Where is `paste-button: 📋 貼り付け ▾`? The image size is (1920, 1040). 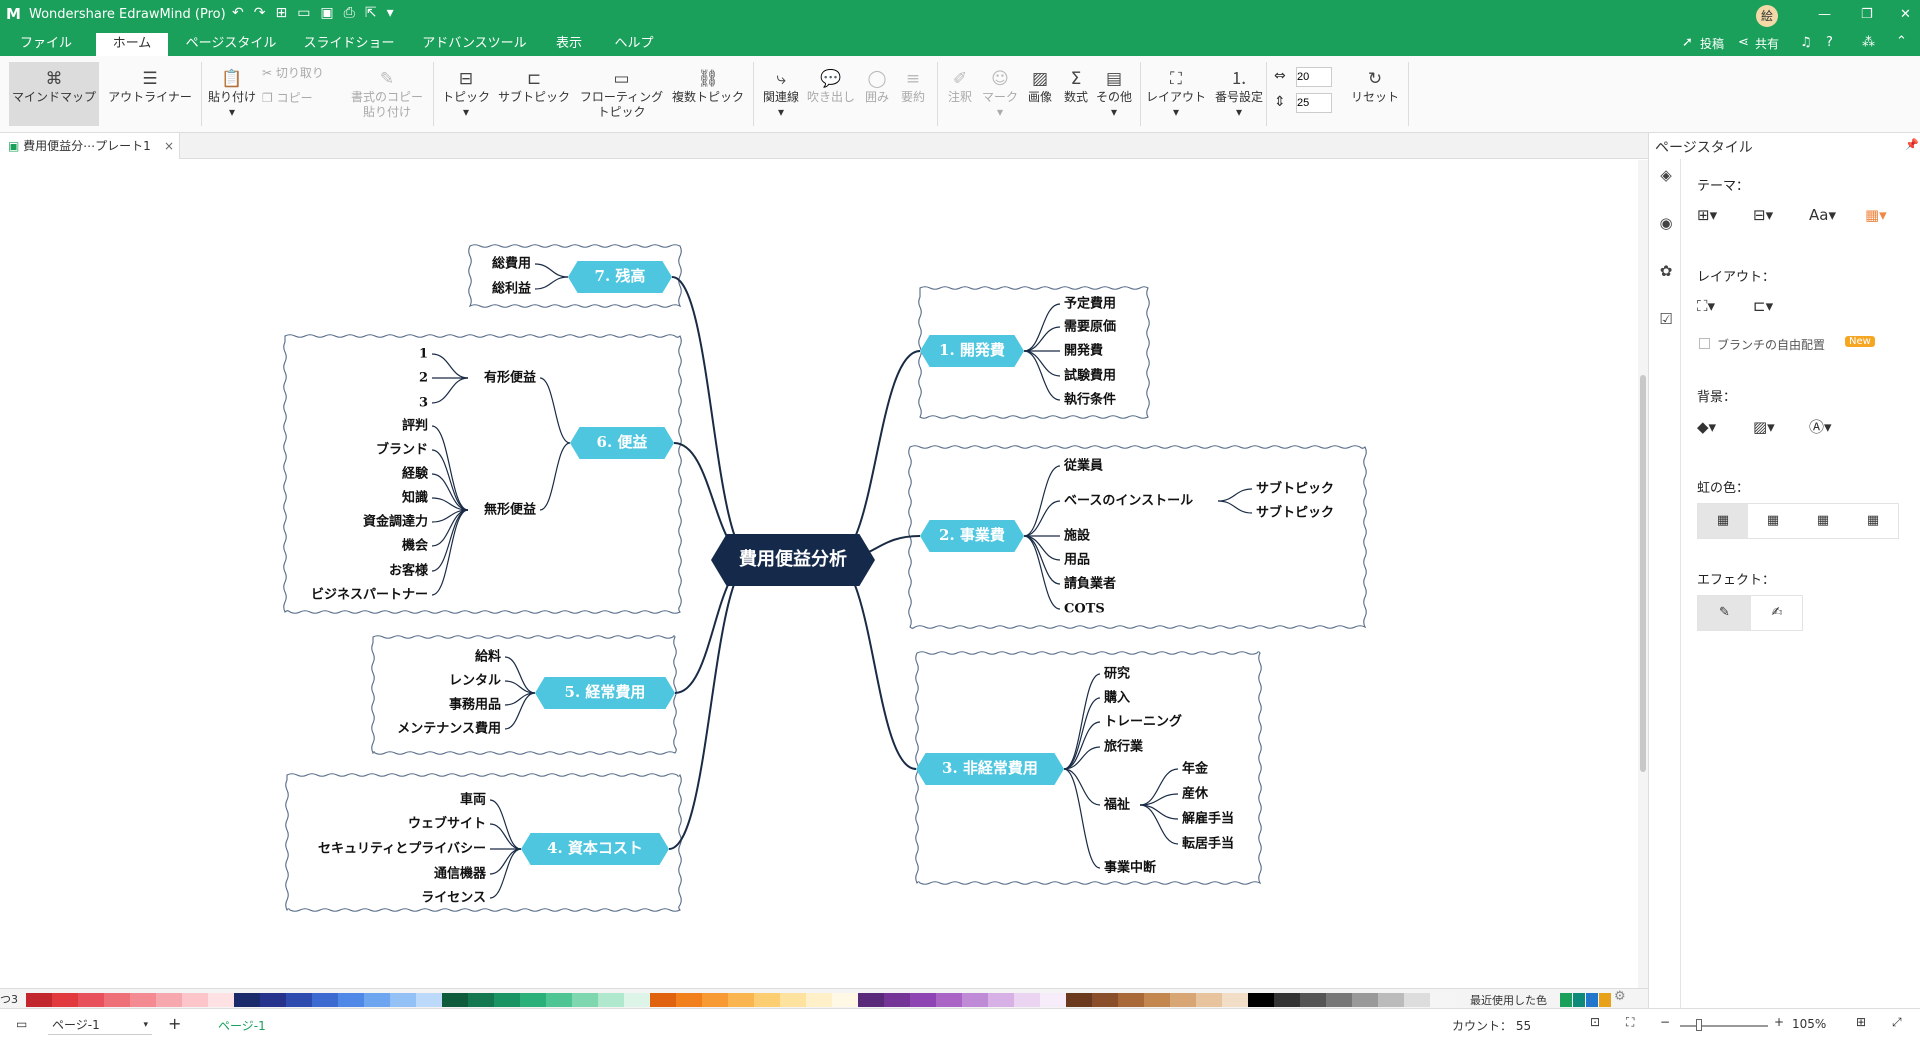
paste-button: 📋 貼り付け ▾ is located at coordinates (232, 94).